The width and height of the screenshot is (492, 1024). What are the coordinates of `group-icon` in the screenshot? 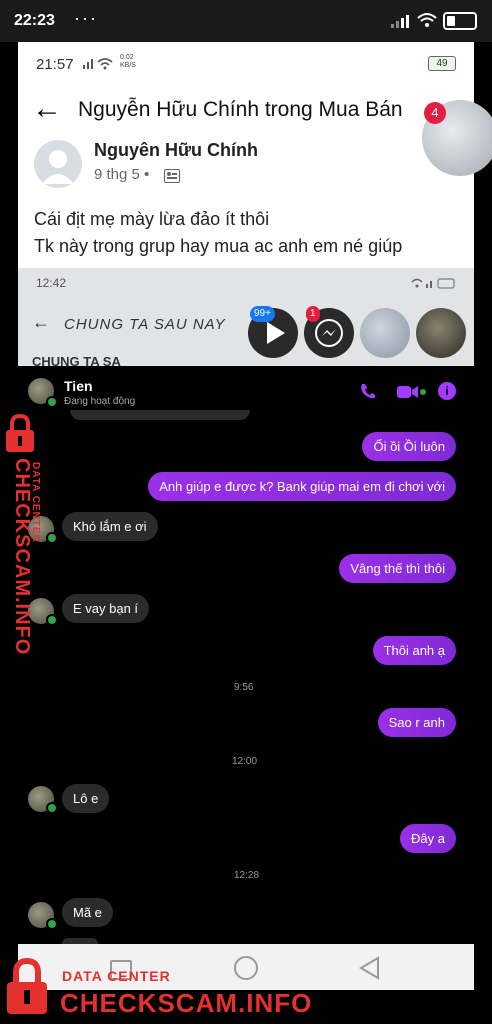 It's located at (172, 176).